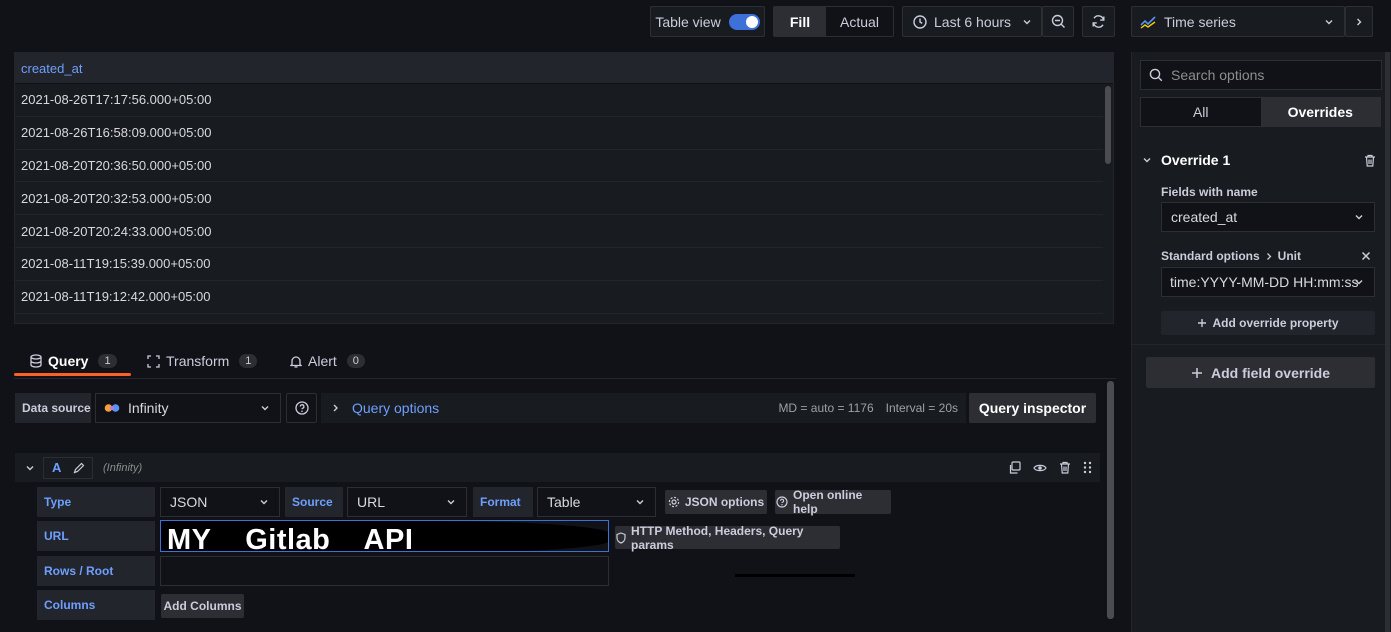 This screenshot has width=1391, height=632. Describe the element at coordinates (189, 502) in the screenshot. I see `type-value: JSON` at that location.